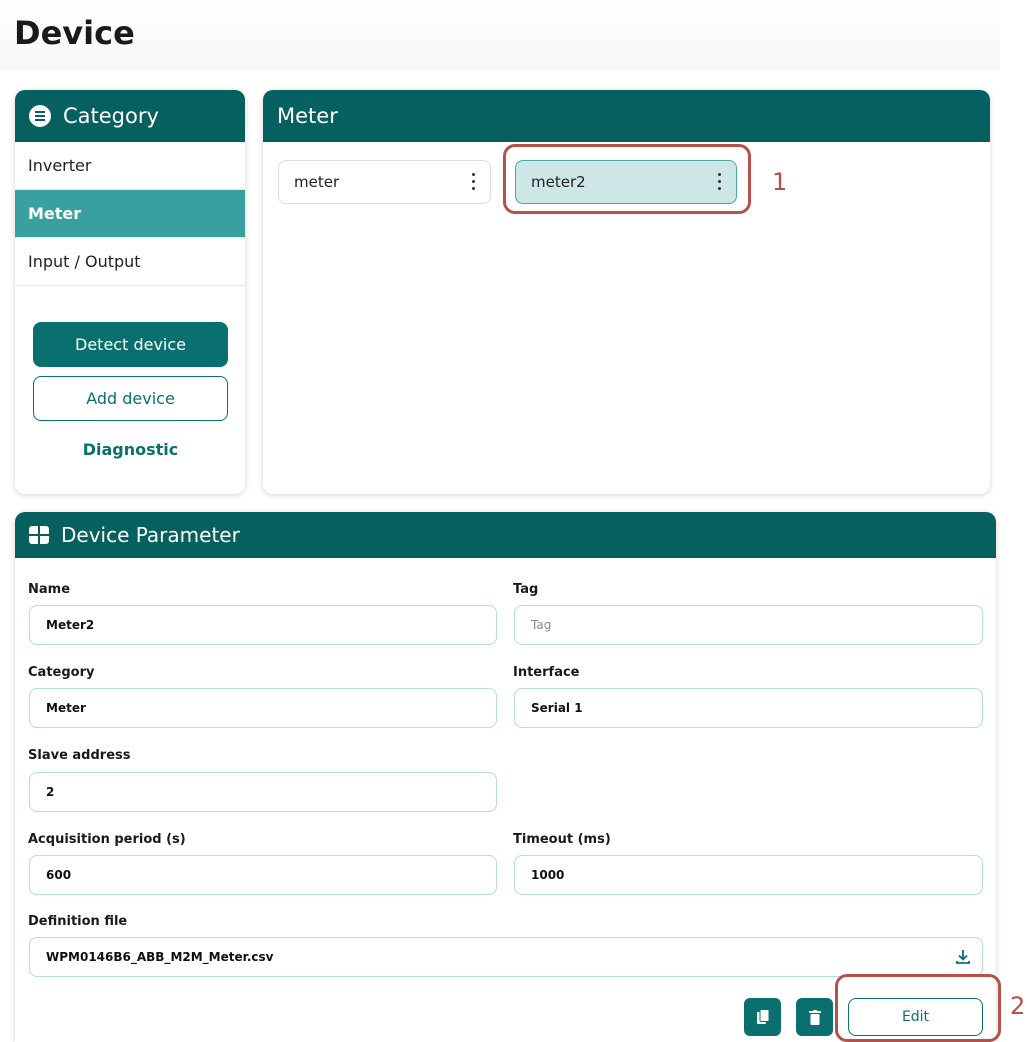 Image resolution: width=1027 pixels, height=1042 pixels. I want to click on copy-icon, so click(762, 1016).